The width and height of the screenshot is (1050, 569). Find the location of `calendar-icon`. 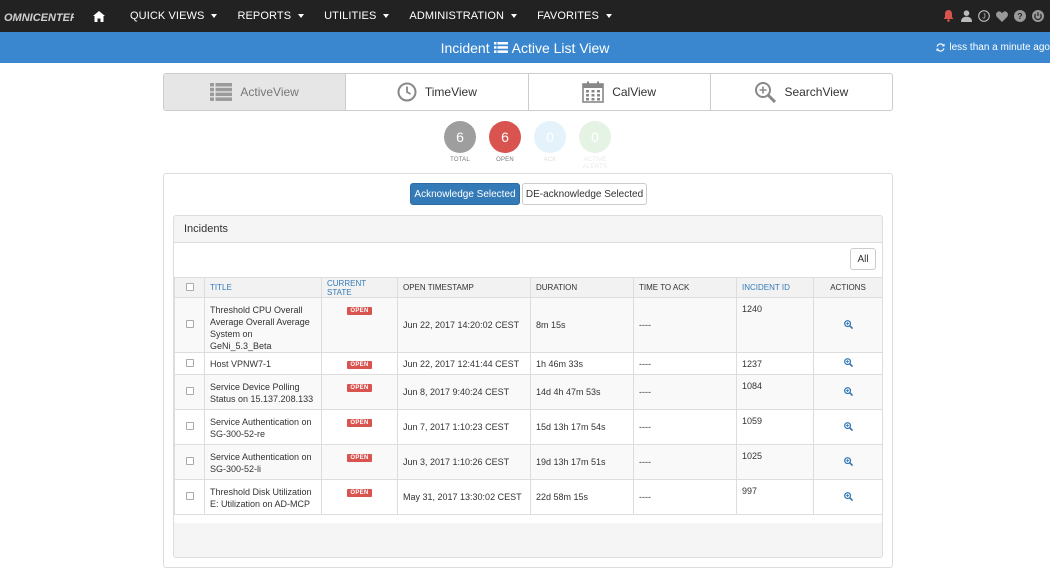

calendar-icon is located at coordinates (593, 92).